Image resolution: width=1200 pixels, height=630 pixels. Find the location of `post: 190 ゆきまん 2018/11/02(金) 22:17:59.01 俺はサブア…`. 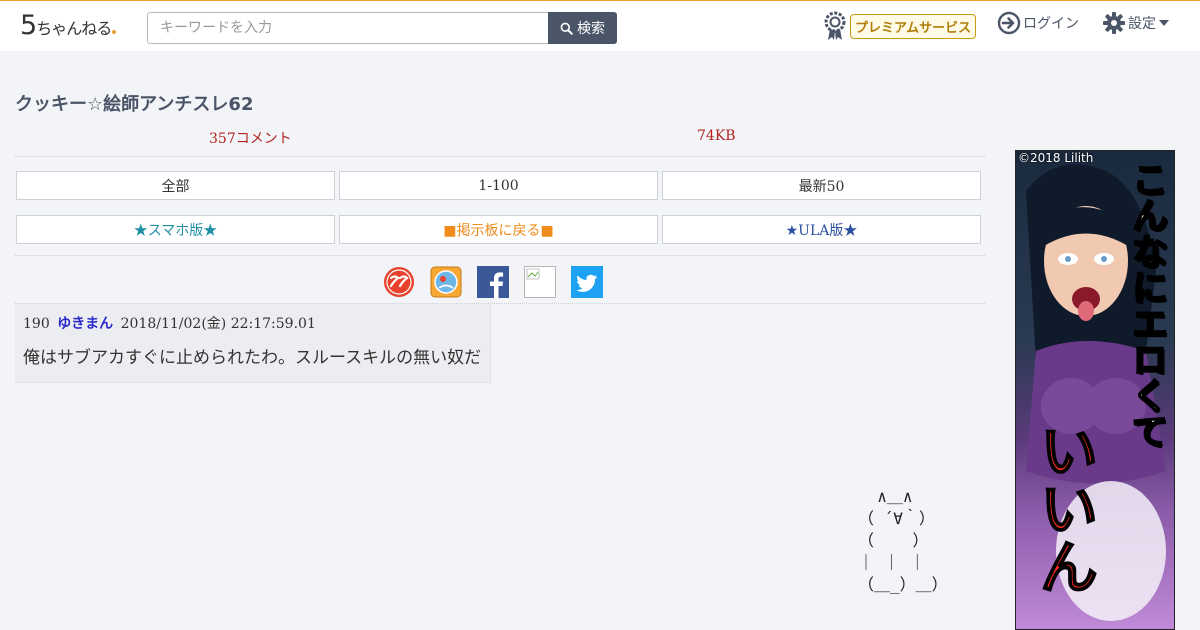

post: 190 ゆきまん 2018/11/02(金) 22:17:59.01 俺はサブア… is located at coordinates (253, 343).